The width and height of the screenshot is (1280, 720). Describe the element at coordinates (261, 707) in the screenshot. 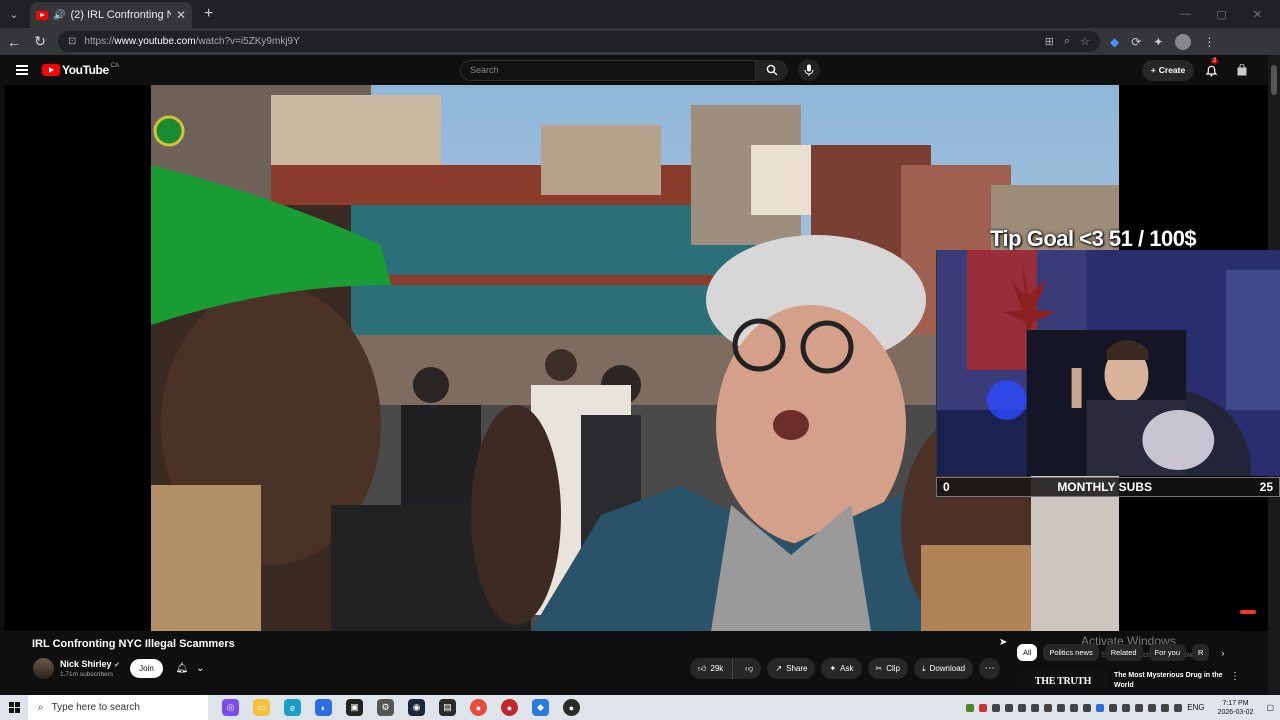

I see `file-explorer-icon: ▭` at that location.